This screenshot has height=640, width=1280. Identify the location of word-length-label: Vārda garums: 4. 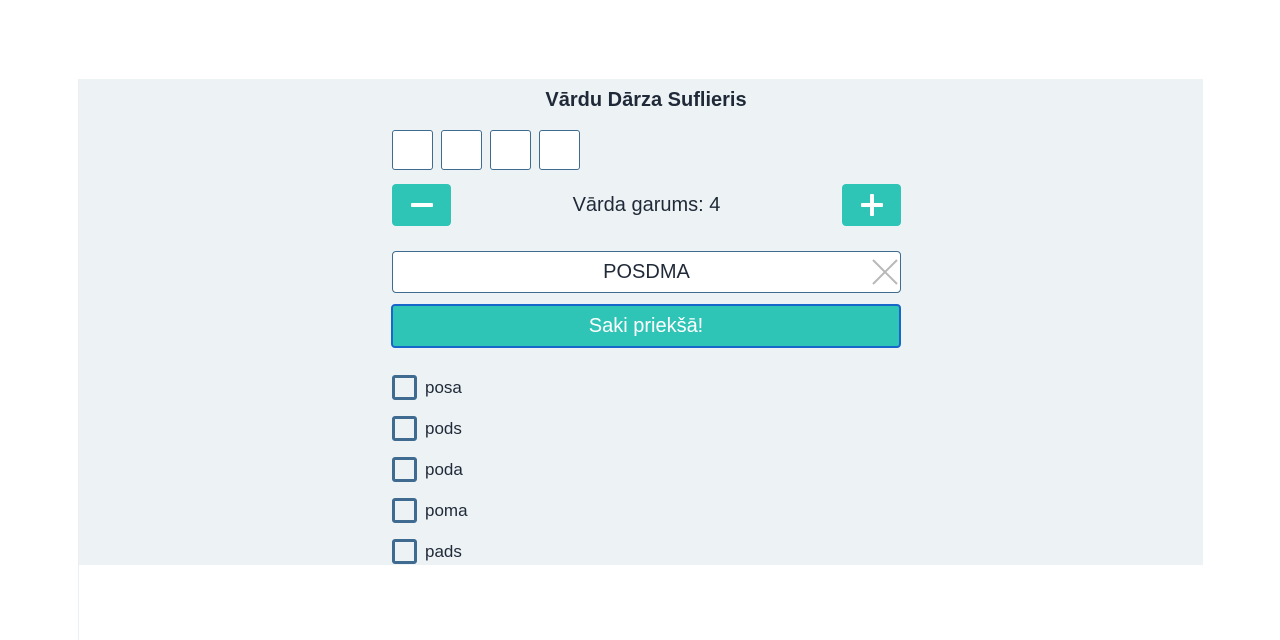
(646, 205).